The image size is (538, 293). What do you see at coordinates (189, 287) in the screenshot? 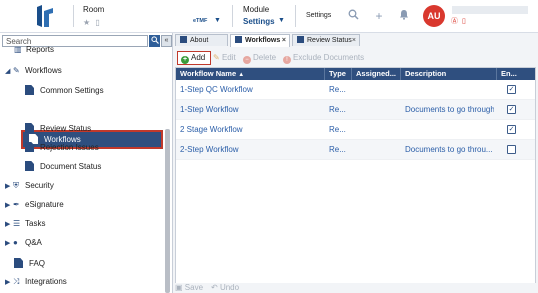
I see `save-button: ▣ Save` at bounding box center [189, 287].